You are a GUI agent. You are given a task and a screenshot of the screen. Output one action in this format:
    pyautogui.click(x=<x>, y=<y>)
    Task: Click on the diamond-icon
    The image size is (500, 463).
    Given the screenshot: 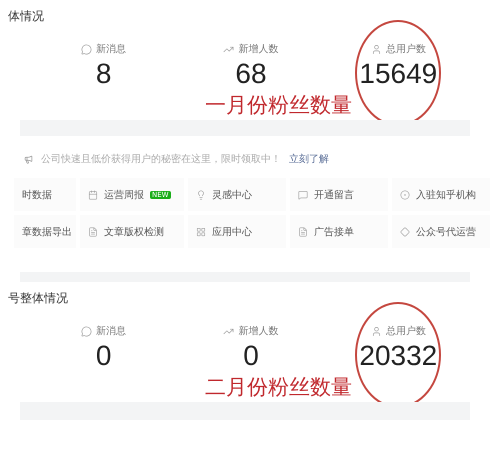 What is the action you would take?
    pyautogui.click(x=405, y=231)
    